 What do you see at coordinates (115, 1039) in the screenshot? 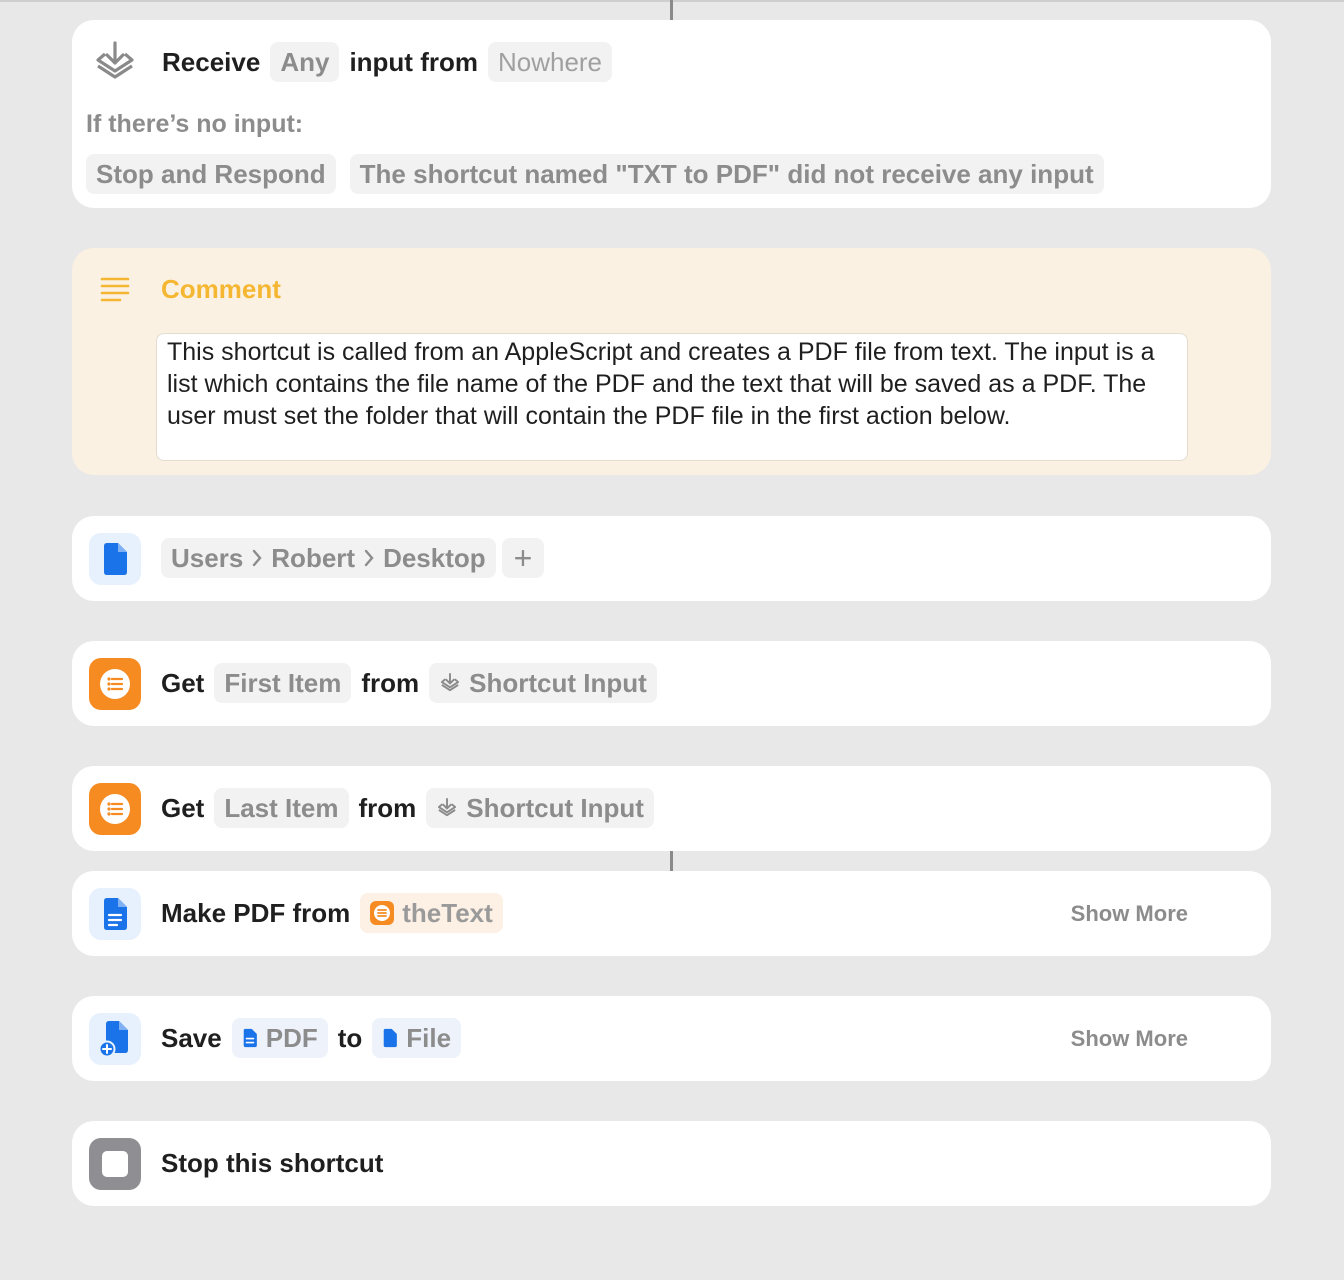
I see `save-document-icon` at bounding box center [115, 1039].